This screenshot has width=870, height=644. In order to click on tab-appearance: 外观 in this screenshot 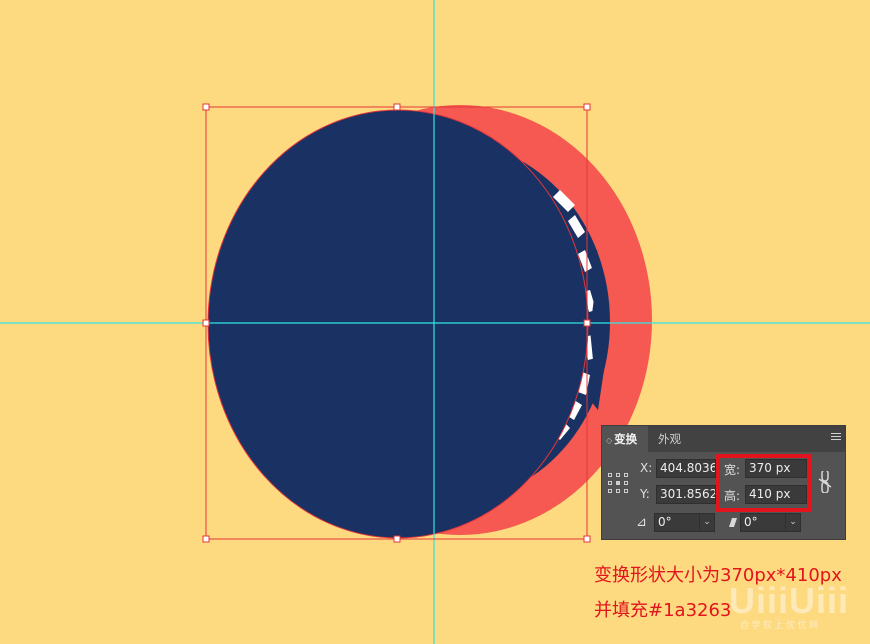, I will do `click(672, 439)`.